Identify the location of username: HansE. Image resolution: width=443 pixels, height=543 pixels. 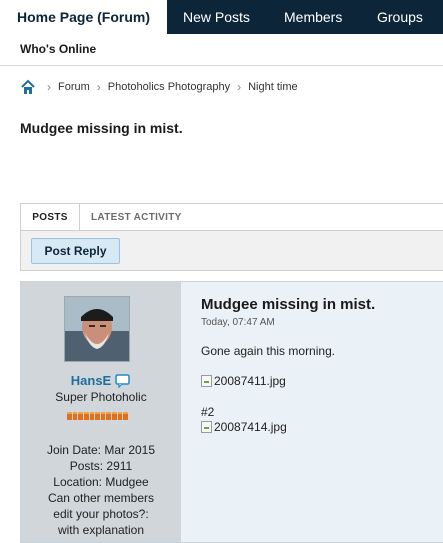
(91, 380).